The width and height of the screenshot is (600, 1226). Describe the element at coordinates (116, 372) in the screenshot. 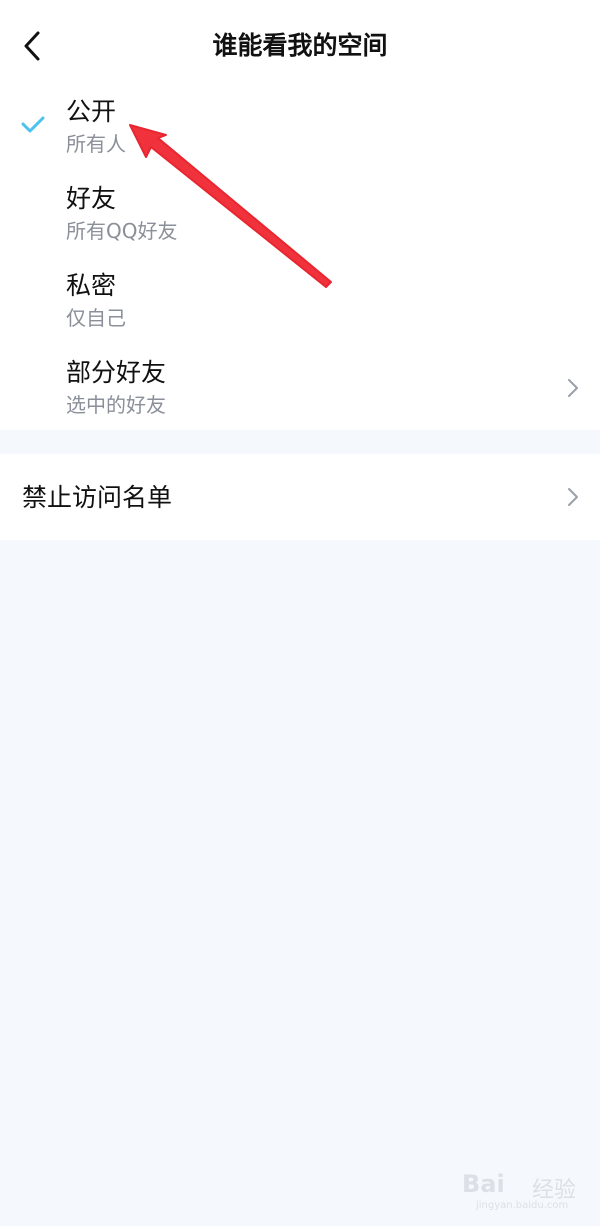

I see `option-label: 部分好友` at that location.